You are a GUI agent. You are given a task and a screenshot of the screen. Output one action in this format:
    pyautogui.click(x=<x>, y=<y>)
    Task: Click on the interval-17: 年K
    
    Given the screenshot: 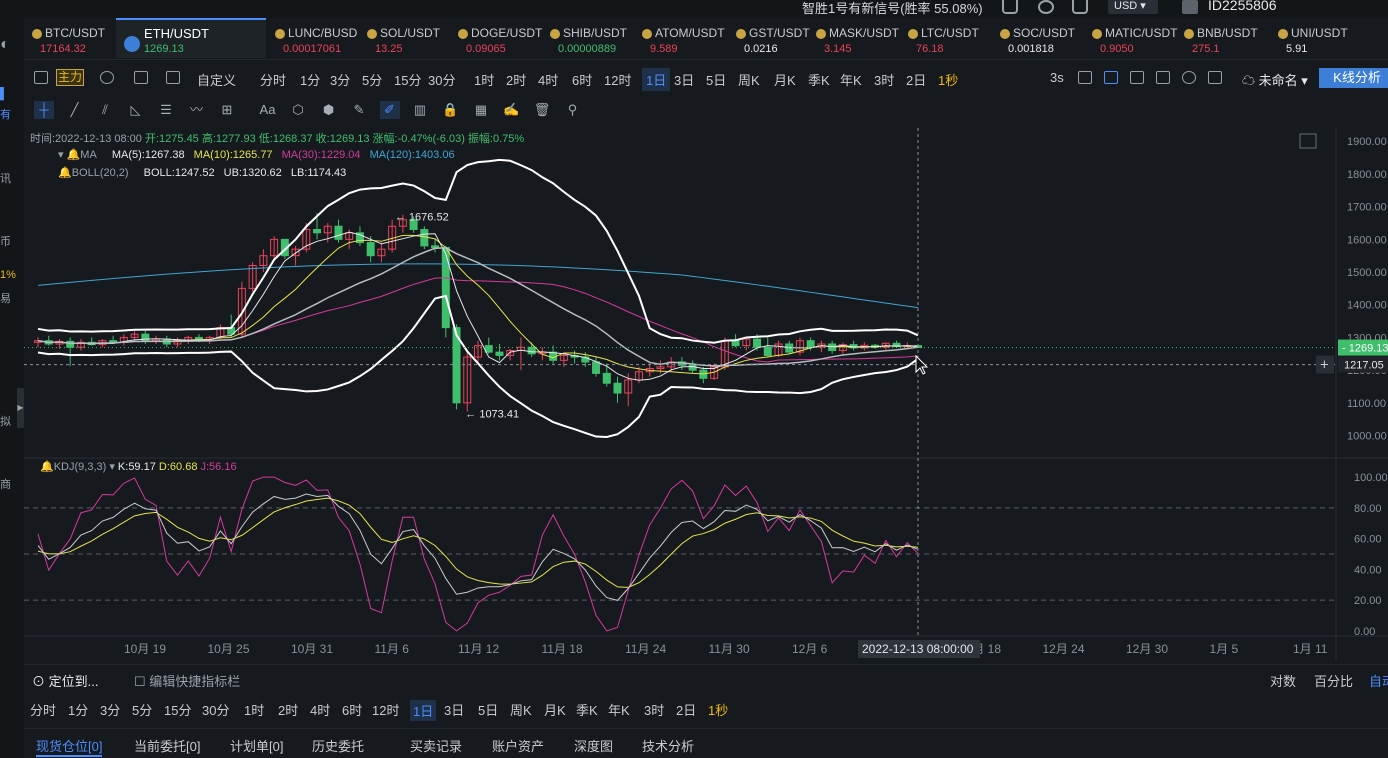 What is the action you would take?
    pyautogui.click(x=851, y=79)
    